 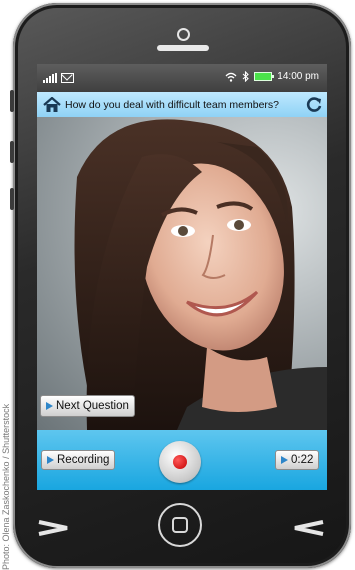 I want to click on home-square-icon, so click(x=180, y=525).